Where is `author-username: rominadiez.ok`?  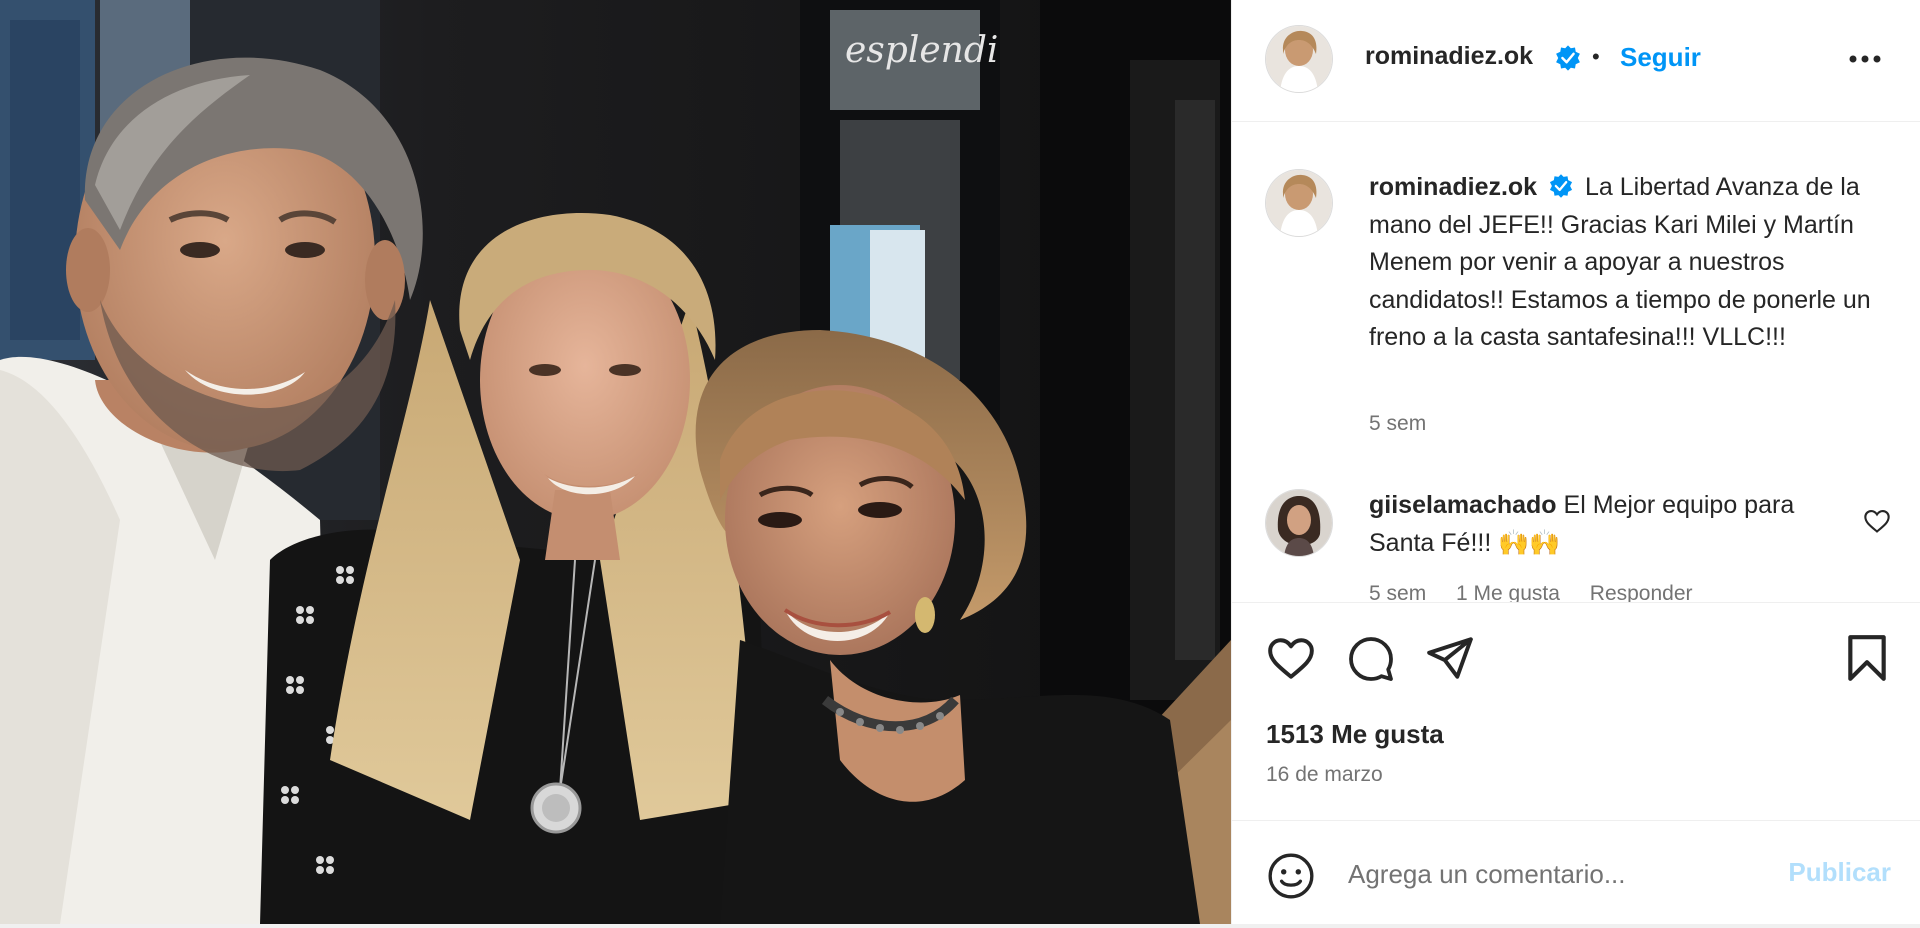 author-username: rominadiez.ok is located at coordinates (1449, 56).